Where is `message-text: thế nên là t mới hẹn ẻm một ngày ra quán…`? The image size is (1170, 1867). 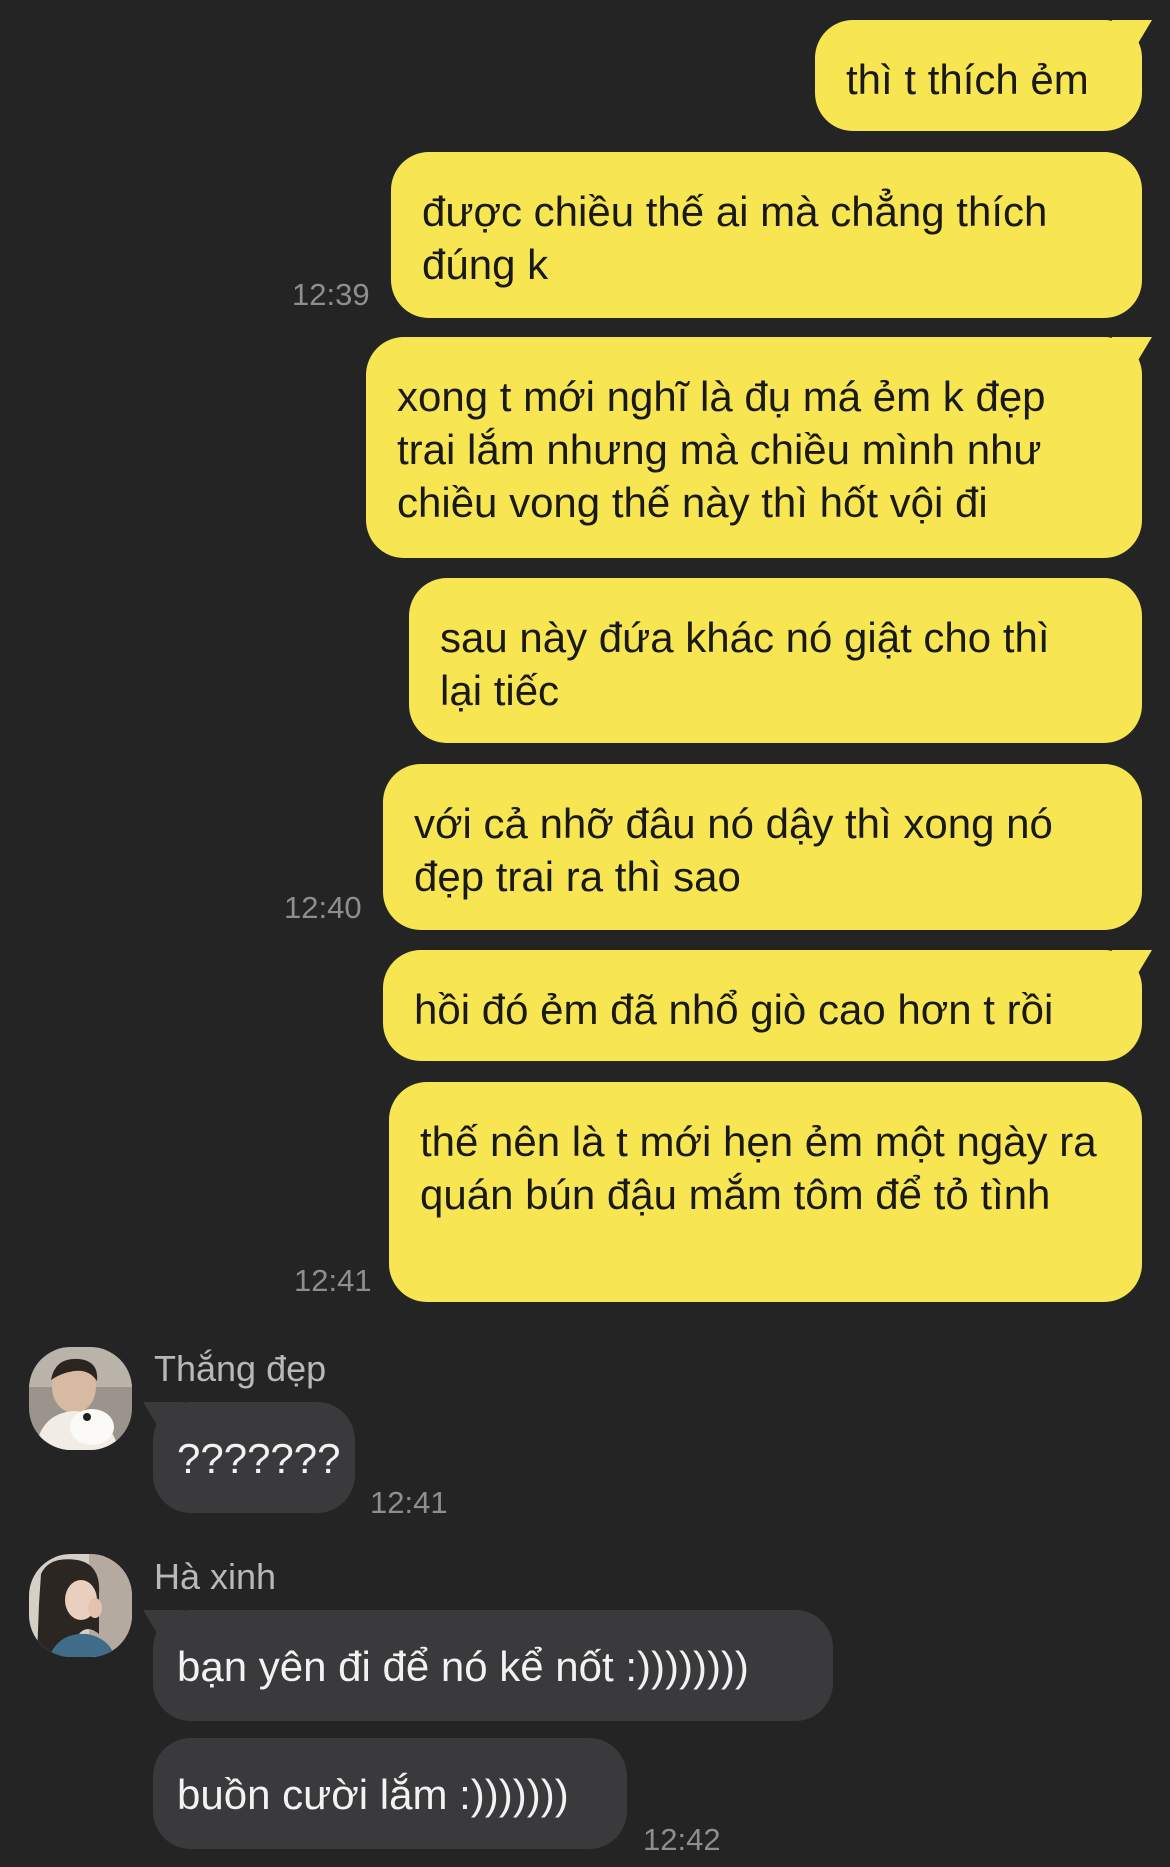 message-text: thế nên là t mới hẹn ẻm một ngày ra quán… is located at coordinates (758, 1168).